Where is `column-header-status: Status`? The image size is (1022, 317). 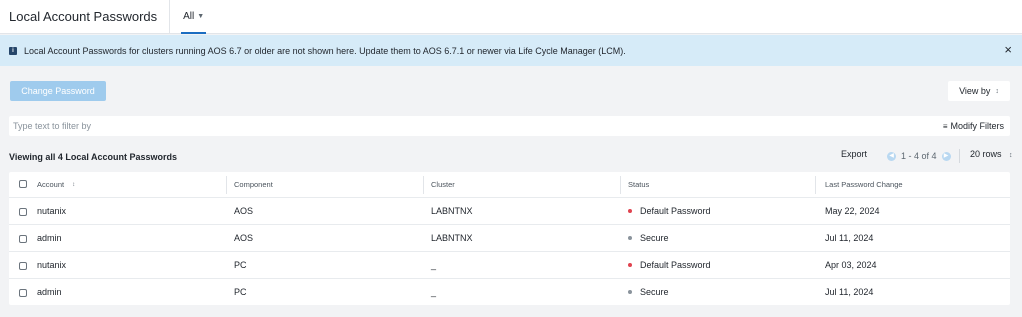 column-header-status: Status is located at coordinates (638, 184).